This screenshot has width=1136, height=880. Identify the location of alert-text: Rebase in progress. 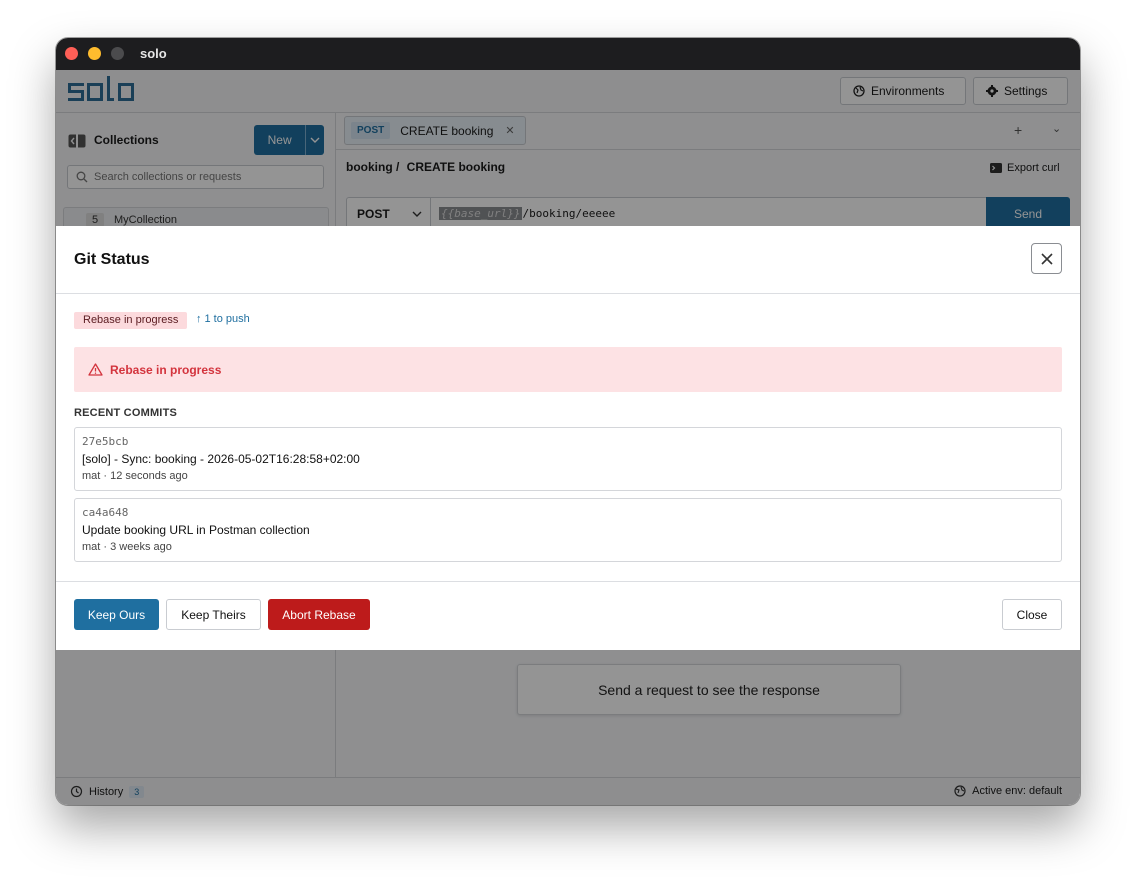
(166, 369).